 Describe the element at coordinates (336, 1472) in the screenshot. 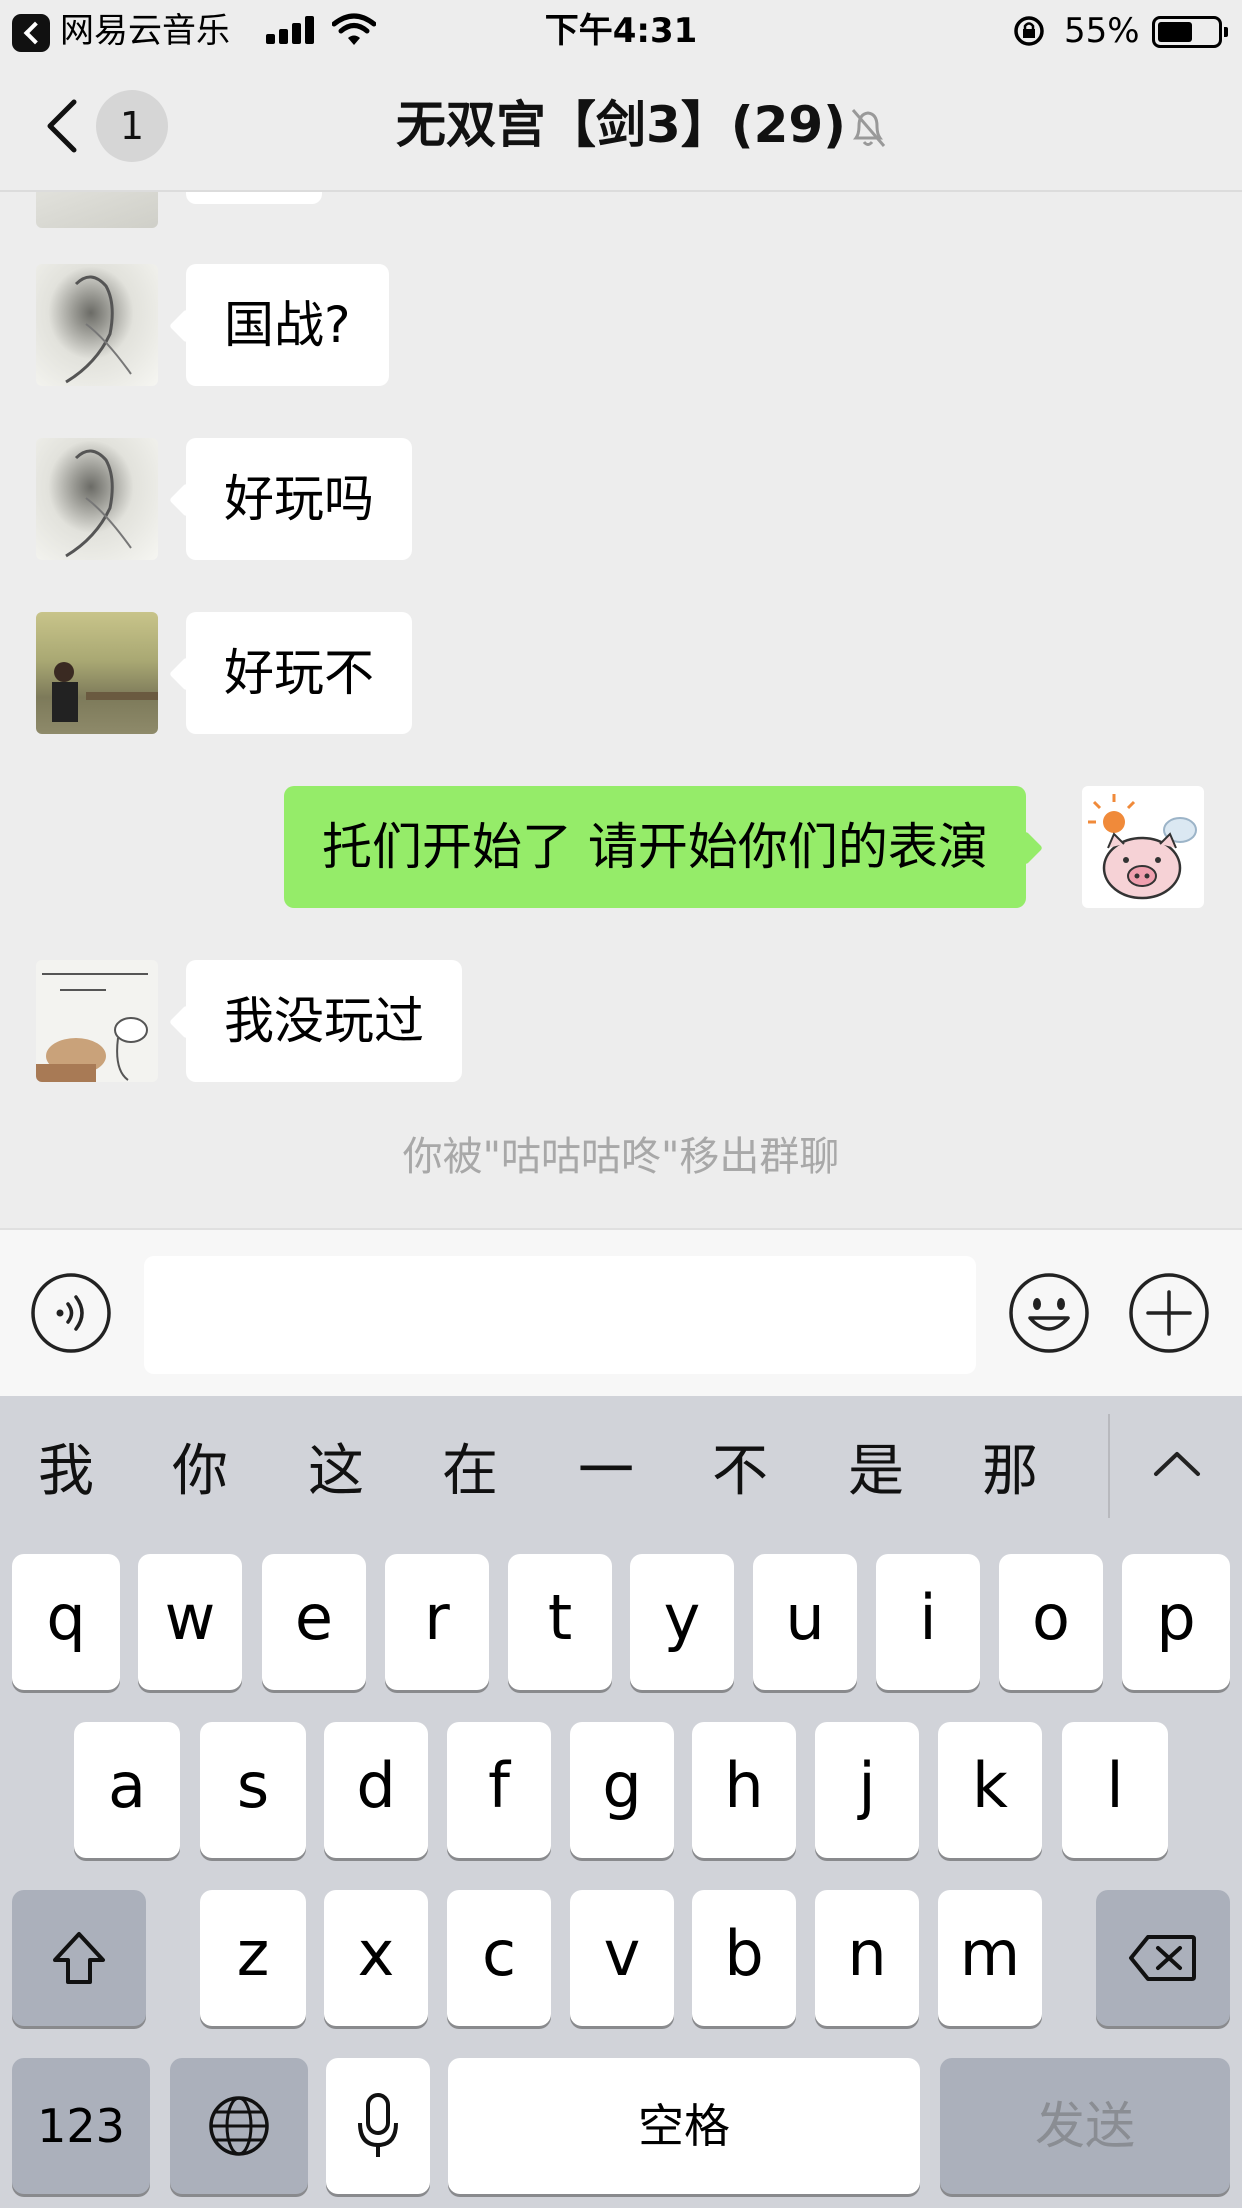

I see `candidate-word: 这` at that location.